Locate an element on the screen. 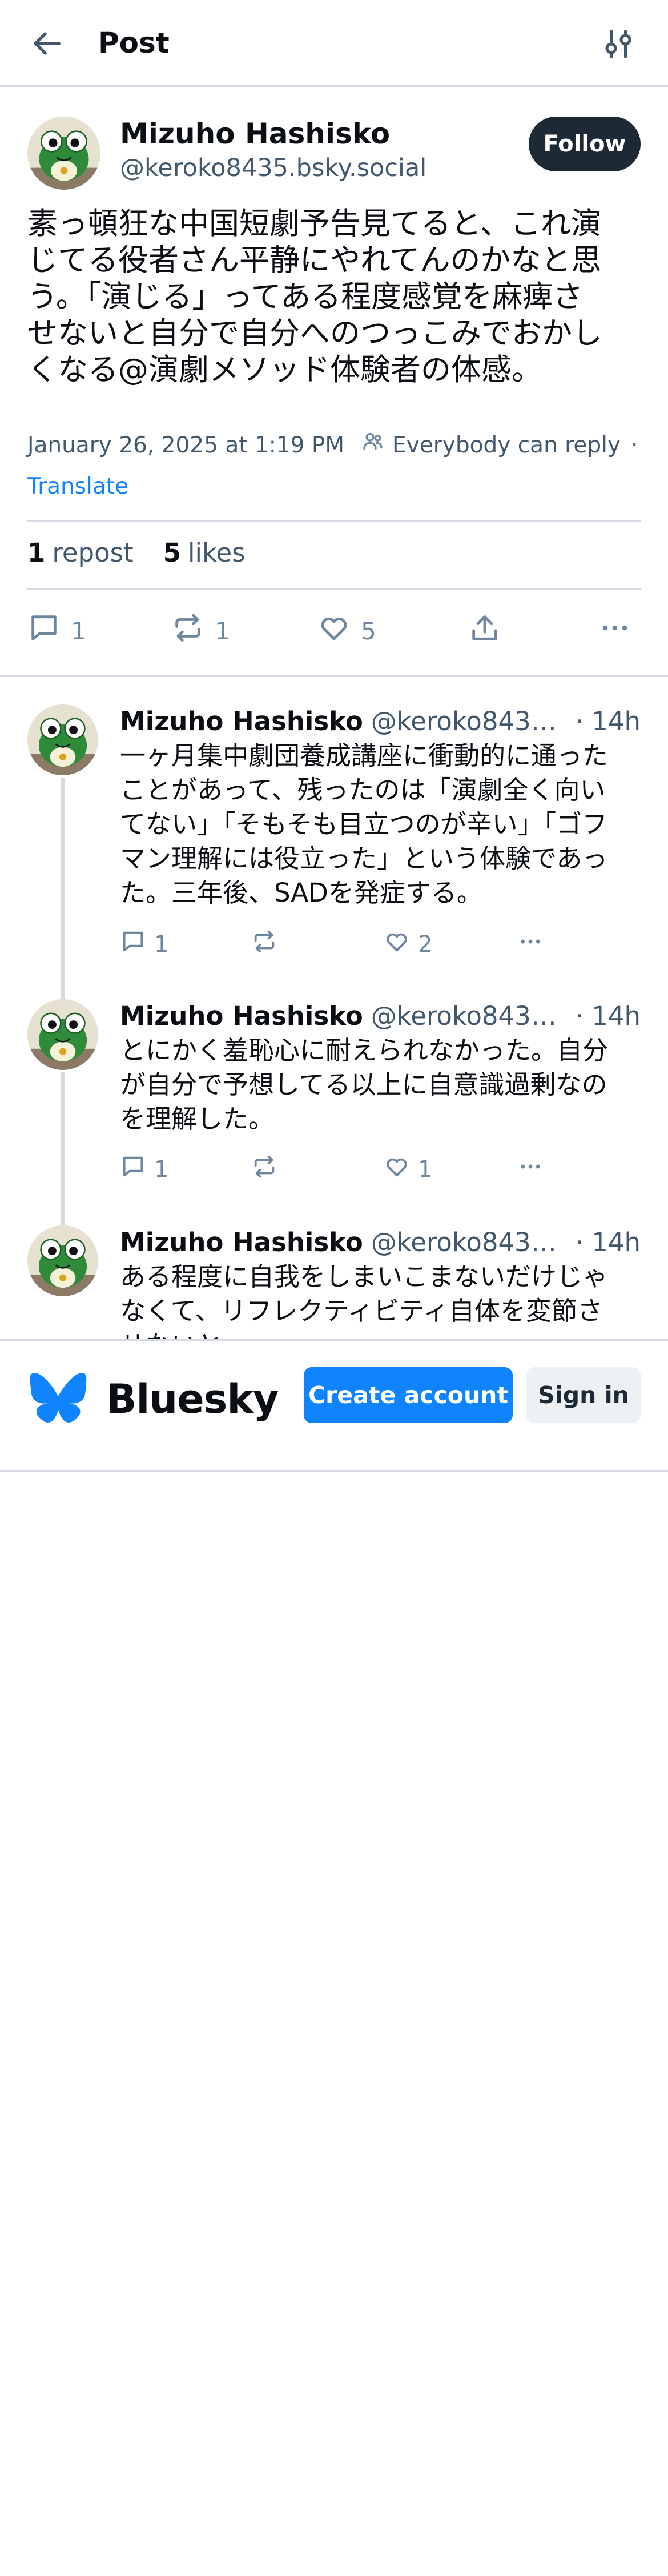  post-stats: 1 repost 5 likes is located at coordinates (151, 553).